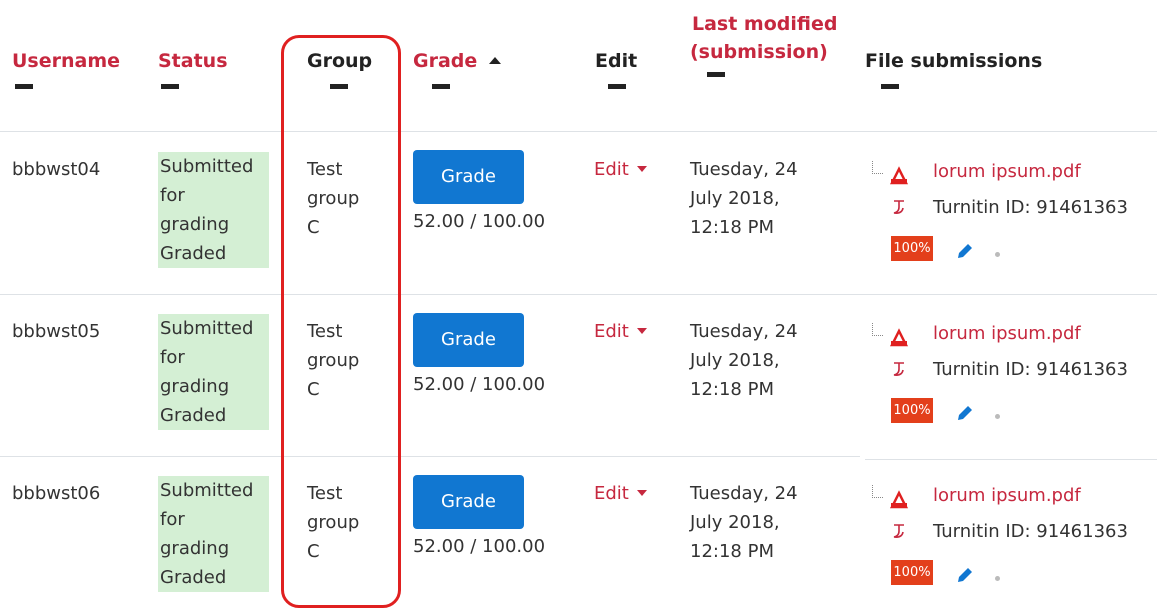 The width and height of the screenshot is (1157, 614). I want to click on collapse-column-username, so click(24, 86).